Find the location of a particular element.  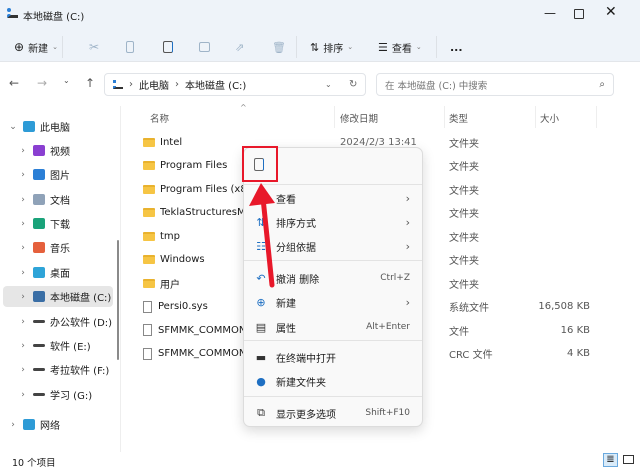

sidebar-item: ⌄ 此电脑 is located at coordinates (58, 126).